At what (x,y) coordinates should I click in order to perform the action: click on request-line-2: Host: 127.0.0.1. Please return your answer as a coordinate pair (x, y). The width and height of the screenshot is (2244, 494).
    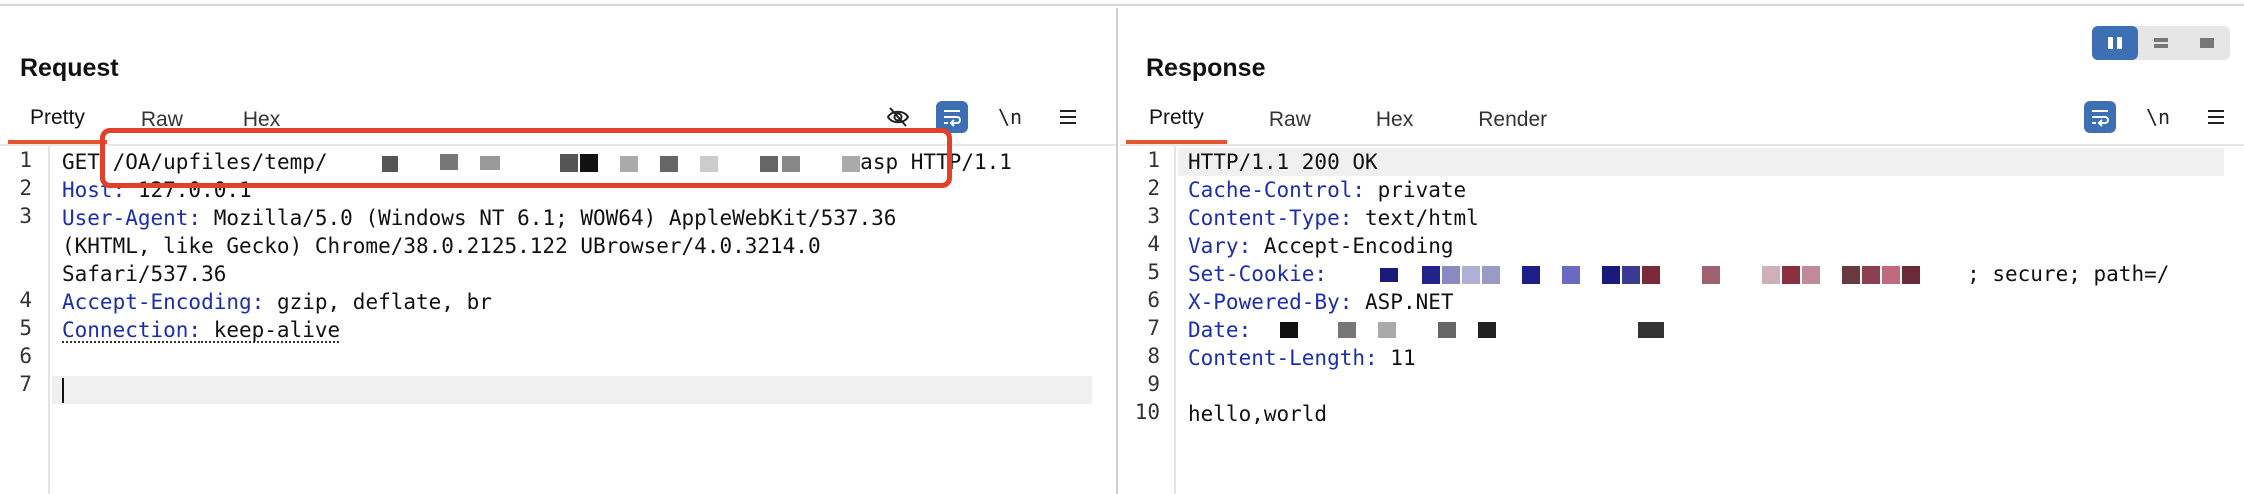
    Looking at the image, I should click on (157, 190).